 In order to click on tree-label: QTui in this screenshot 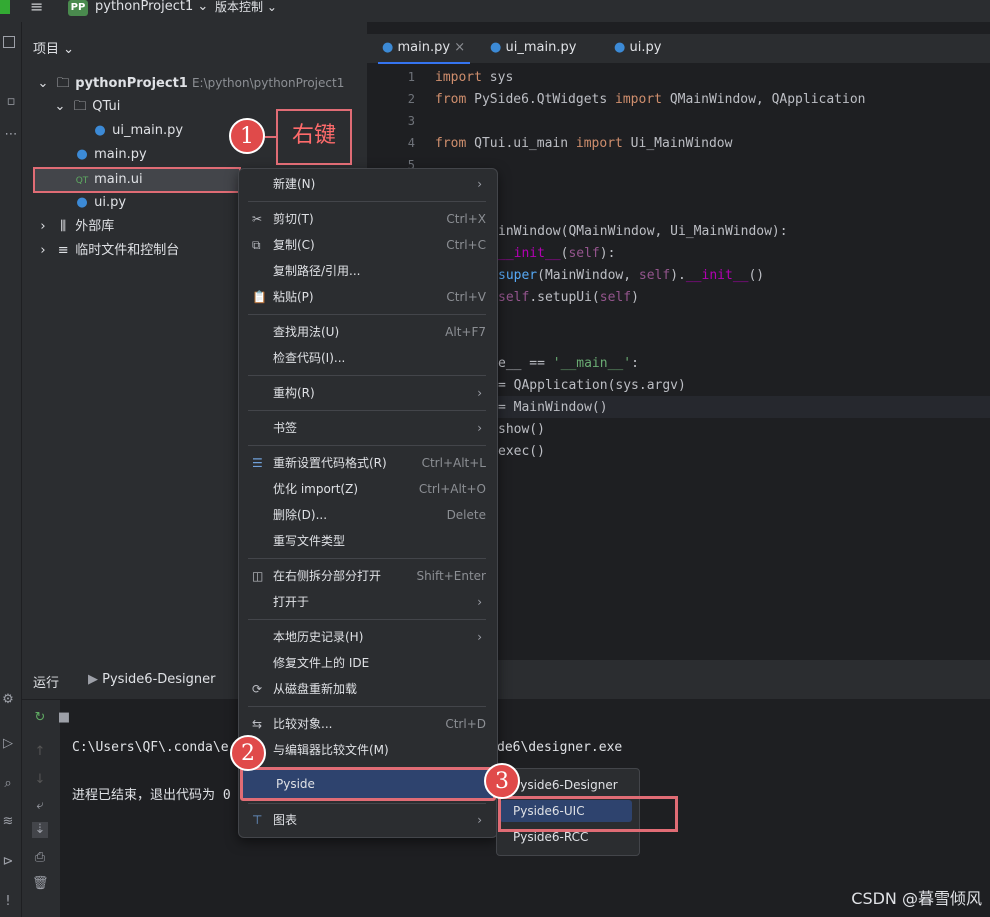, I will do `click(106, 106)`.